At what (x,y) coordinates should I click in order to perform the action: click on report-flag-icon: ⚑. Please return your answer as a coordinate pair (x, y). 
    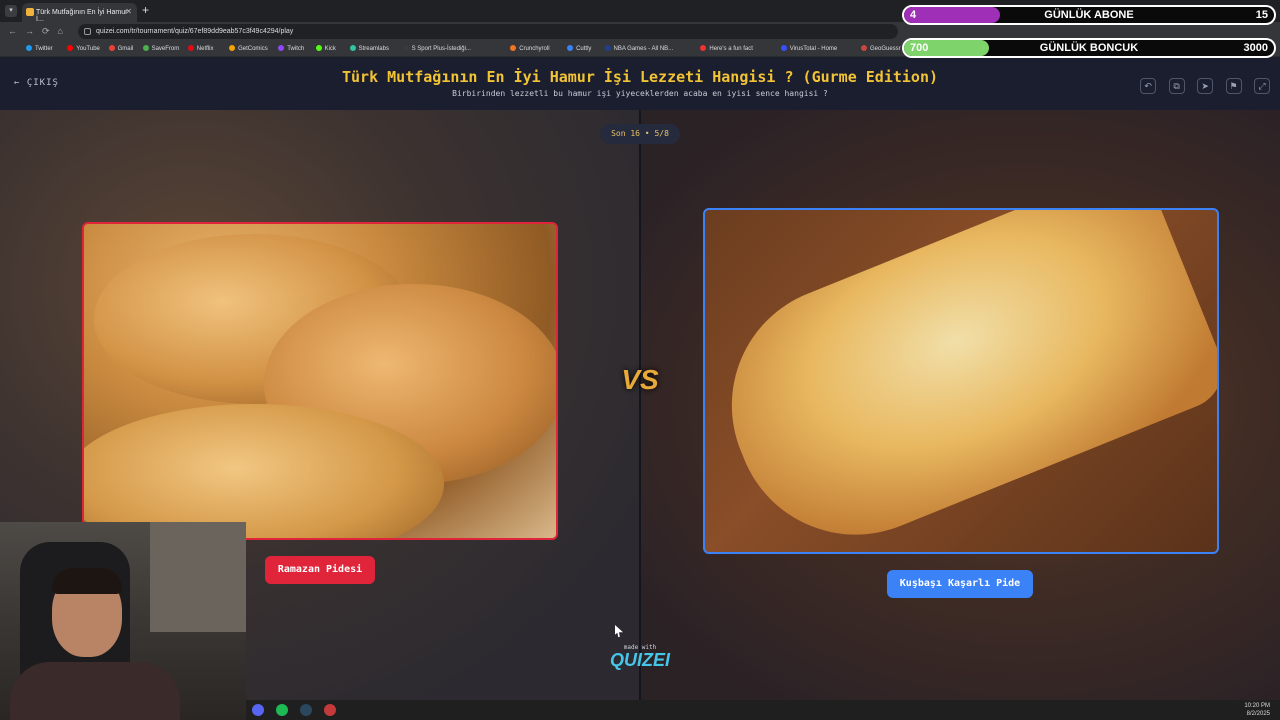
    Looking at the image, I should click on (1233, 86).